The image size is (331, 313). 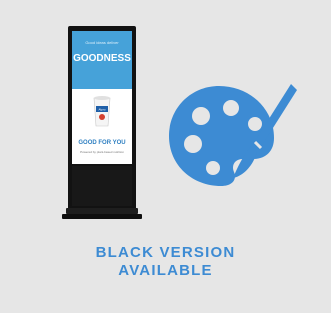 What do you see at coordinates (165, 270) in the screenshot?
I see `caption-line-2: AVAILABLE` at bounding box center [165, 270].